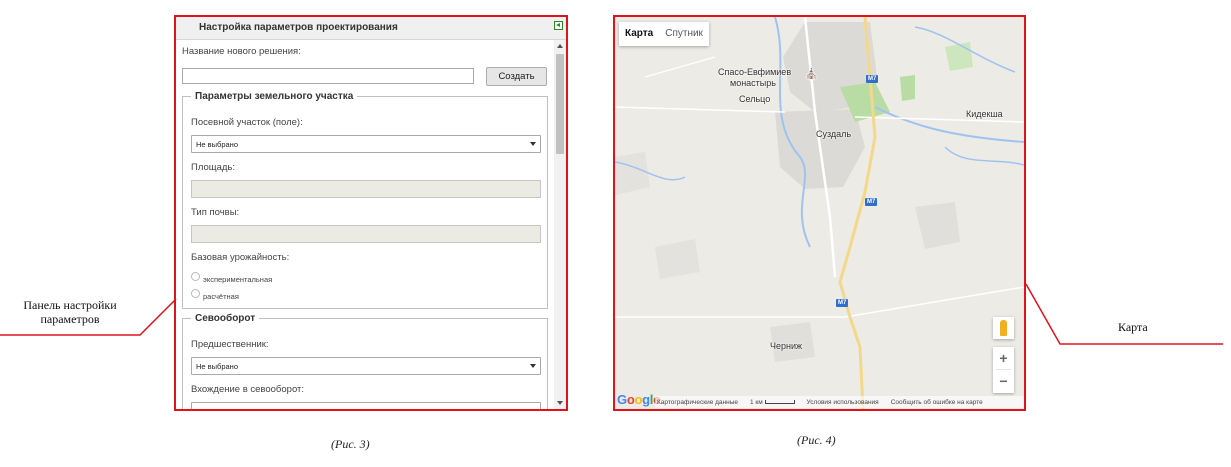  I want to click on callout-panel-label: Панель настройки параметров, so click(70, 312).